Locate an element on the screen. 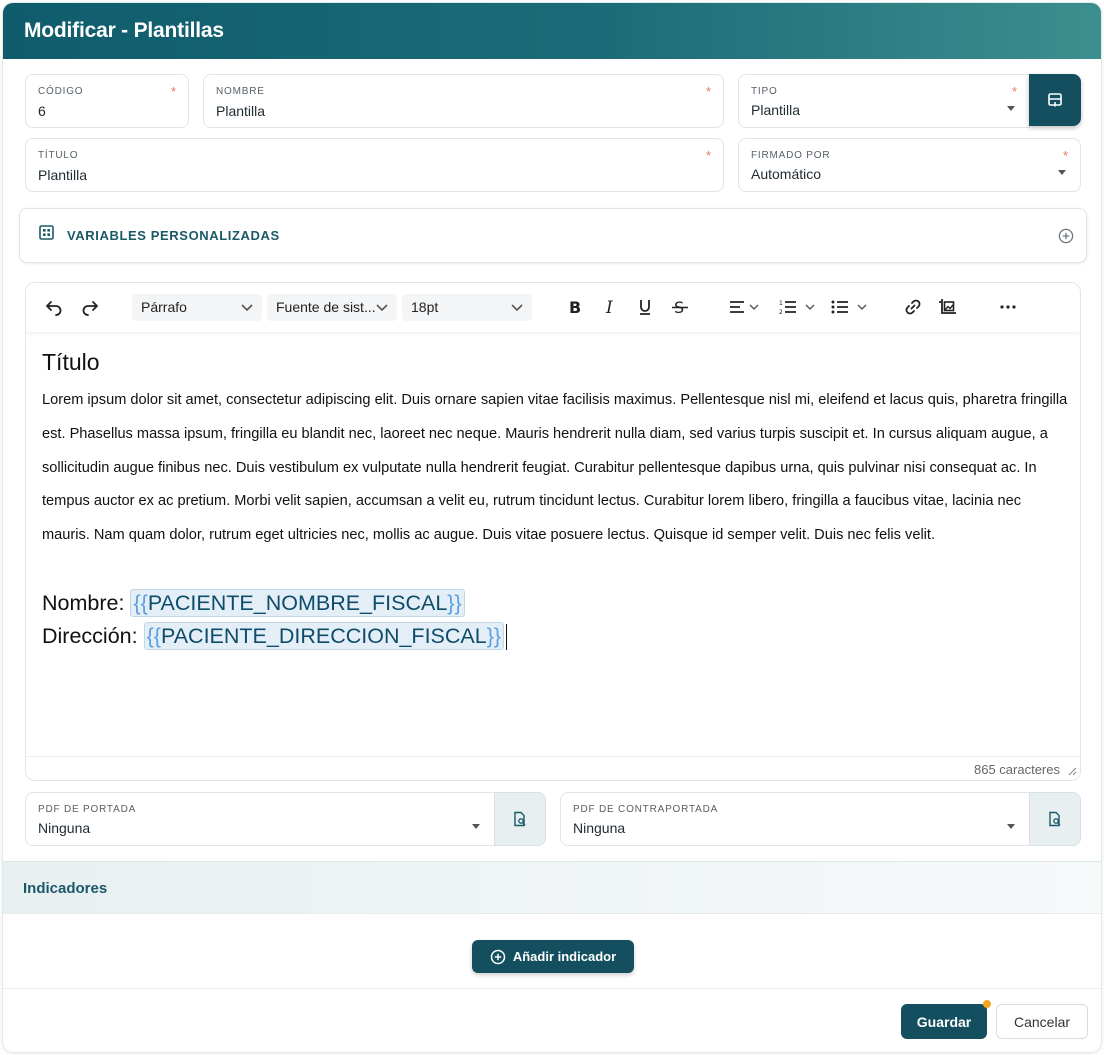  pdf-portada-select: PDF de portada Ninguna is located at coordinates (260, 819).